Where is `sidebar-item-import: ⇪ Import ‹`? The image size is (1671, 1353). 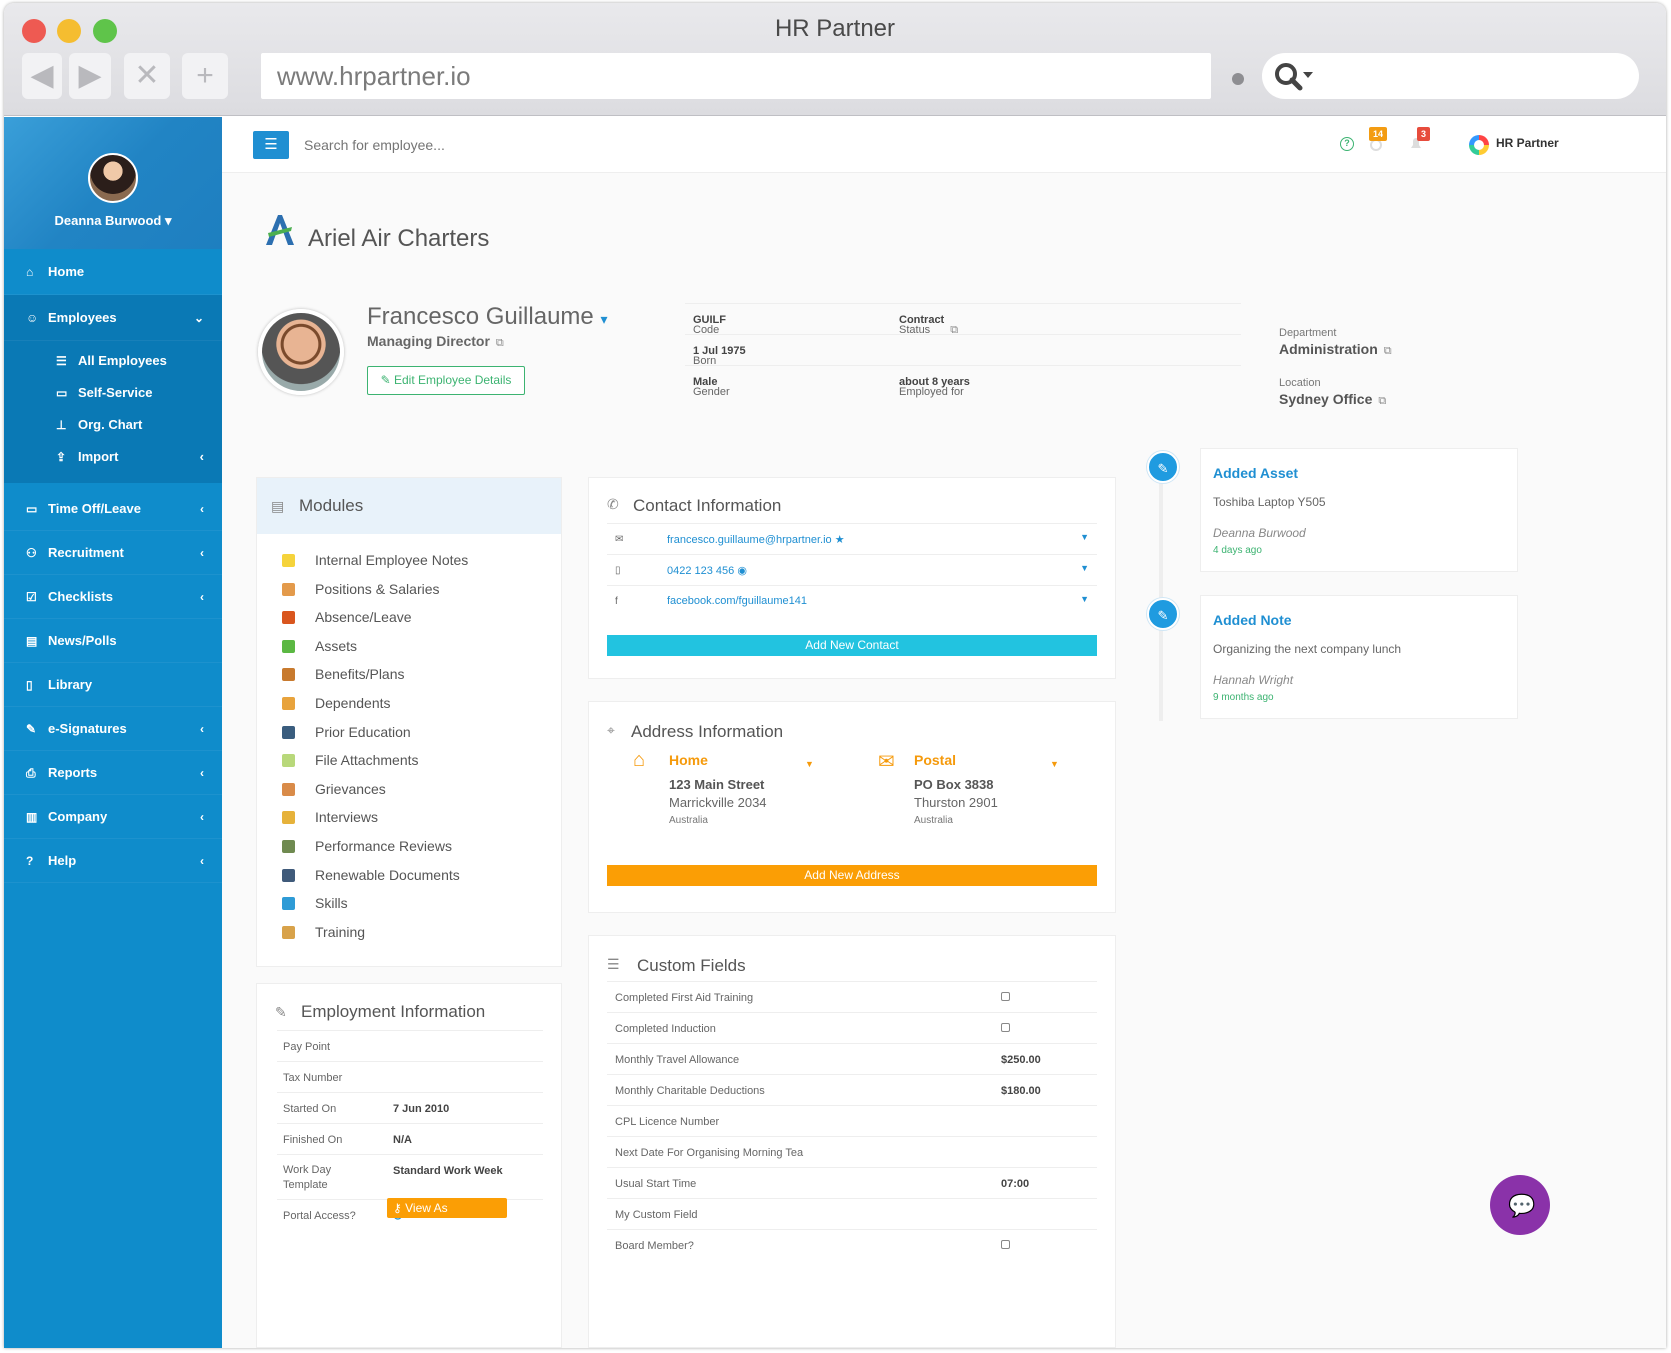
sidebar-item-import: ⇪ Import ‹ is located at coordinates (113, 457).